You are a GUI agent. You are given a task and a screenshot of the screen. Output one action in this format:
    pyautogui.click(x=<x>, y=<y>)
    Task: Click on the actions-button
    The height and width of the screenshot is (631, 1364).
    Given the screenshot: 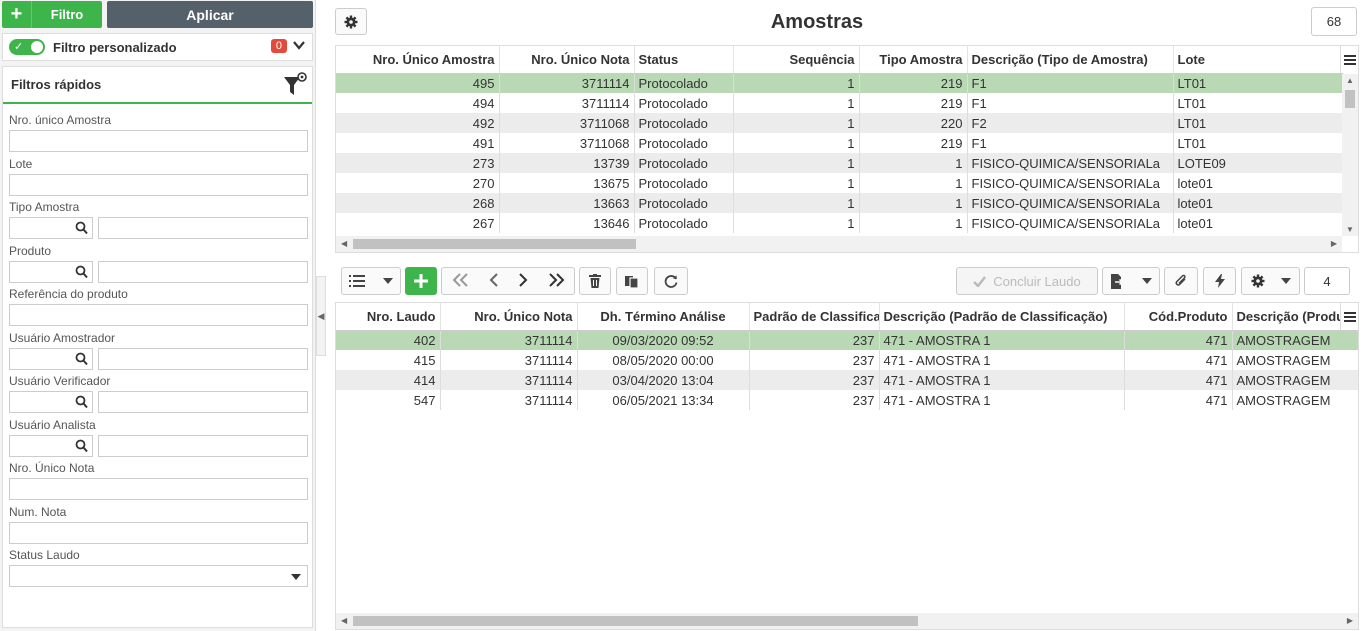 What is the action you would take?
    pyautogui.click(x=1219, y=281)
    